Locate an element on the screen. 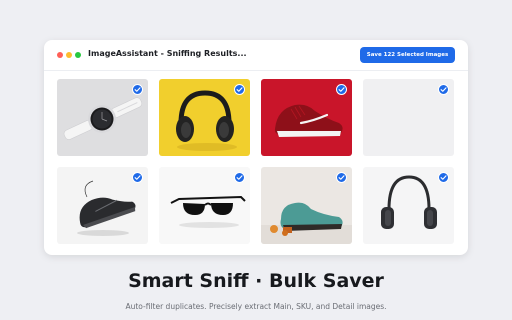 The width and height of the screenshot is (512, 320). minimize-window-button is located at coordinates (69, 55).